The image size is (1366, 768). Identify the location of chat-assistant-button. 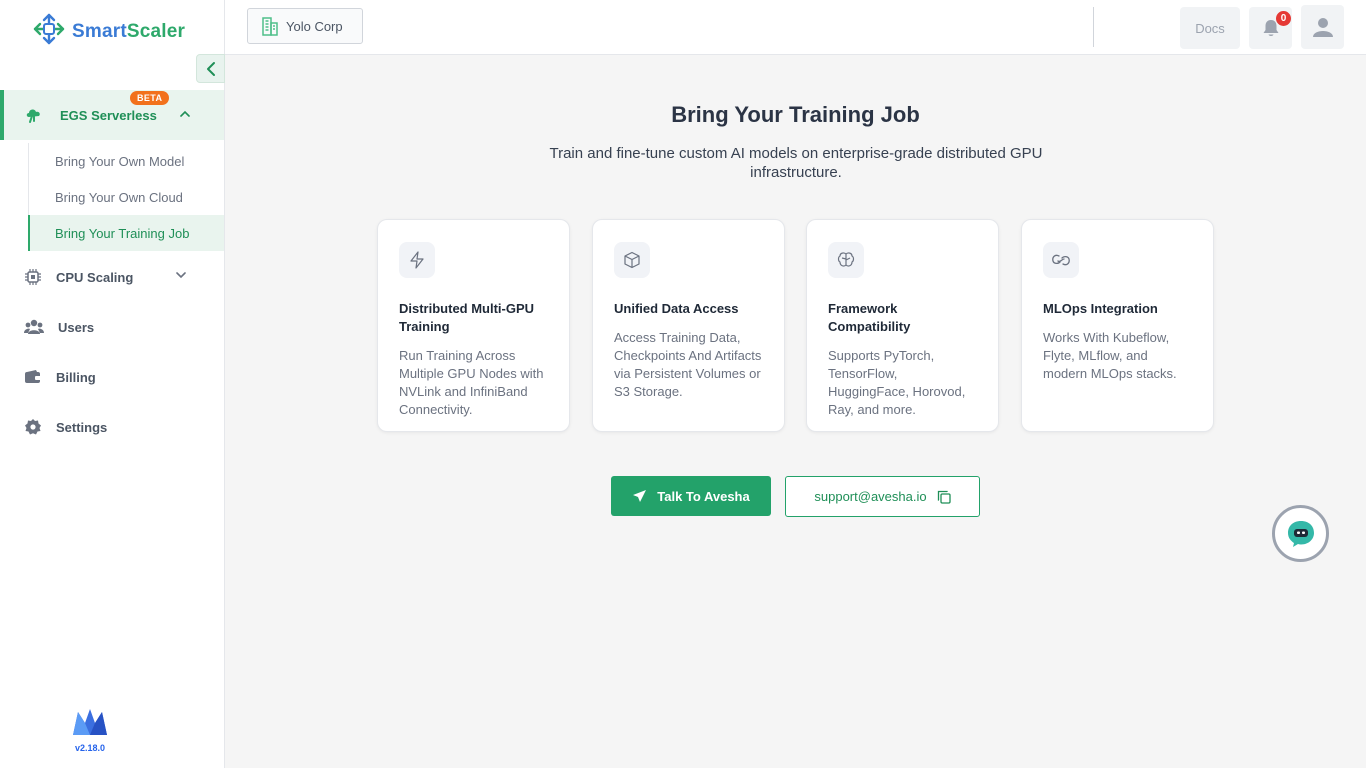
(1300, 533).